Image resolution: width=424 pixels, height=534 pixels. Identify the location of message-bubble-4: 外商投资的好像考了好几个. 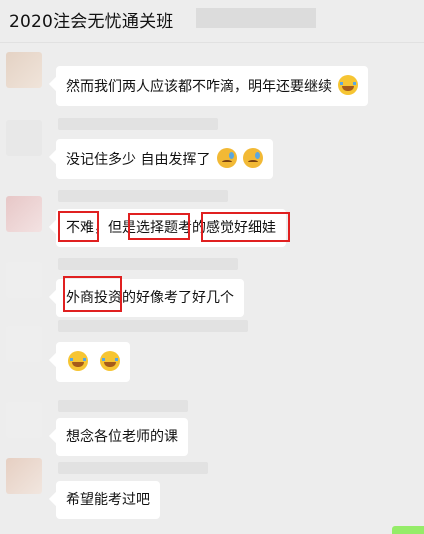
(150, 298).